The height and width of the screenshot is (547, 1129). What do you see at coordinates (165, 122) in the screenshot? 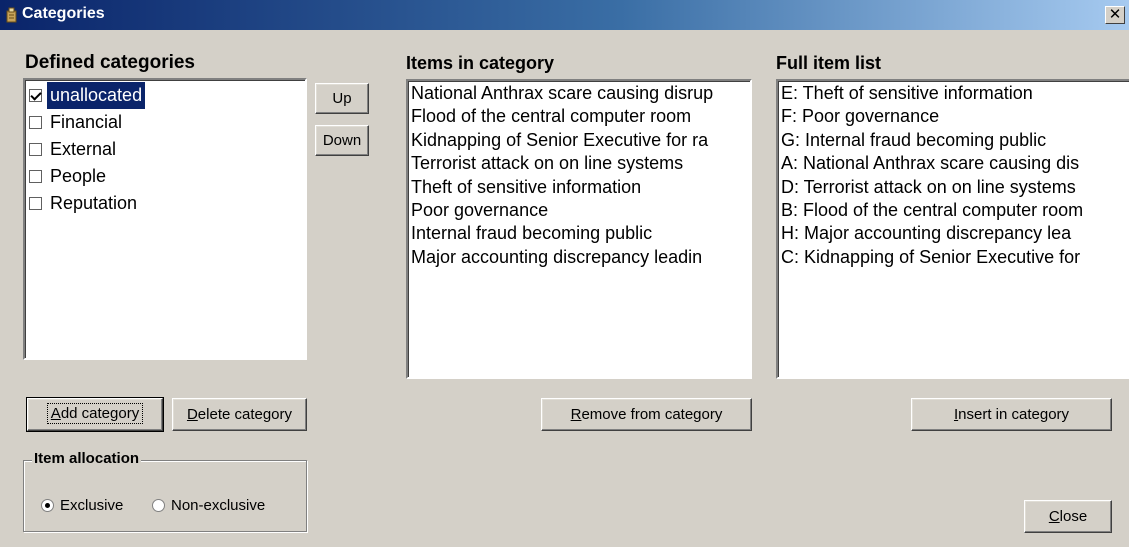
I see `category-item-financial: Financial` at bounding box center [165, 122].